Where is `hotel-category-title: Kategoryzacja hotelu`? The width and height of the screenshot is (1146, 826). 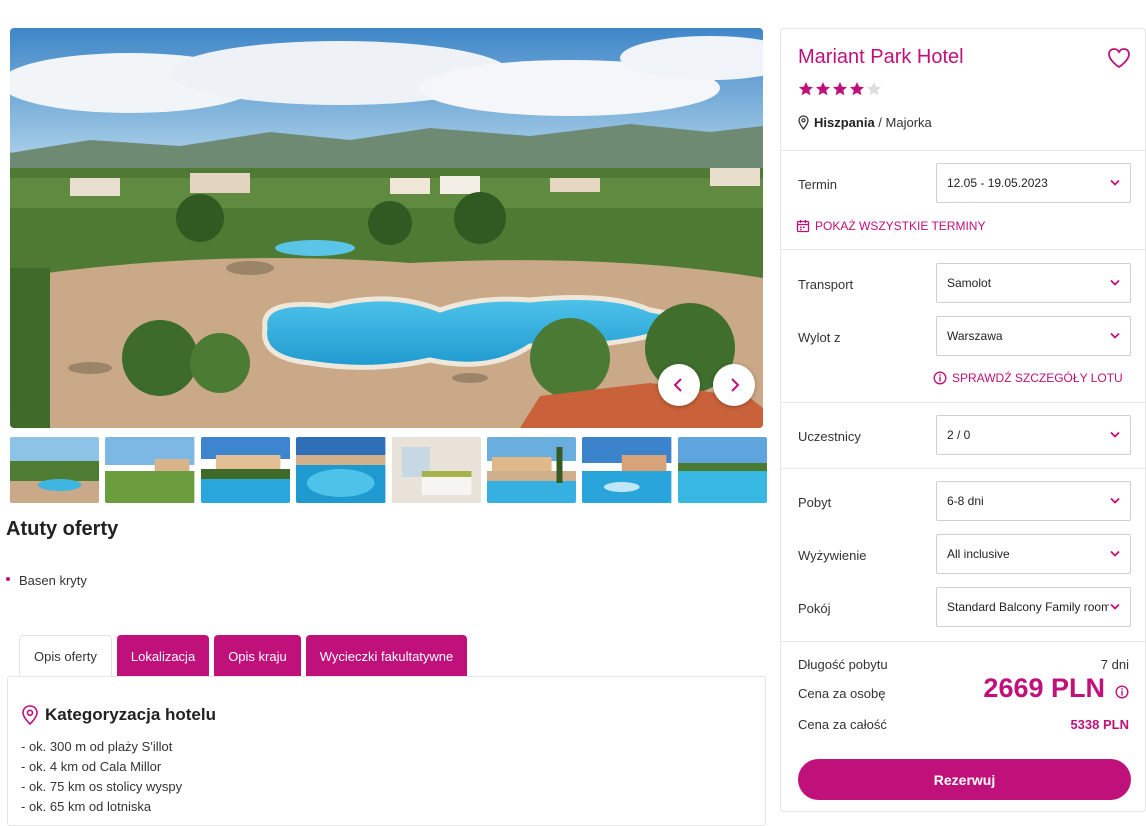 hotel-category-title: Kategoryzacja hotelu is located at coordinates (130, 714).